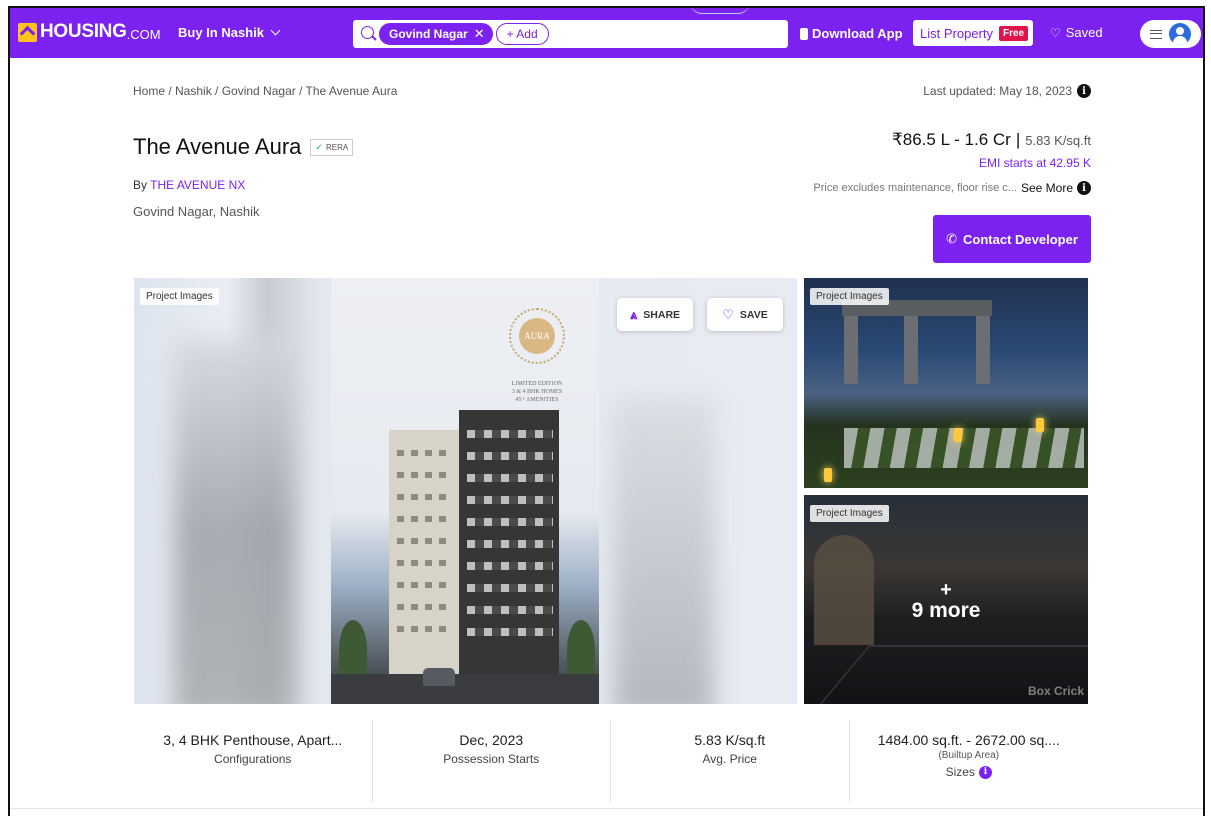 The width and height of the screenshot is (1211, 816). What do you see at coordinates (662, 314) in the screenshot?
I see `share-label: SHARE` at bounding box center [662, 314].